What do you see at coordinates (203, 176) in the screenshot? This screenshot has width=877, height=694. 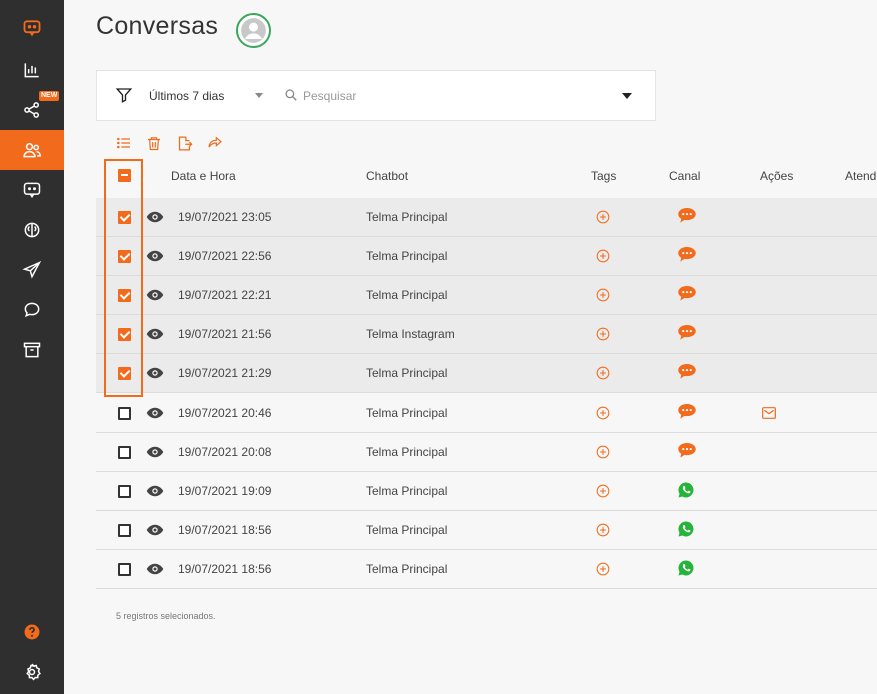 I see `column-date: Data e Hora` at bounding box center [203, 176].